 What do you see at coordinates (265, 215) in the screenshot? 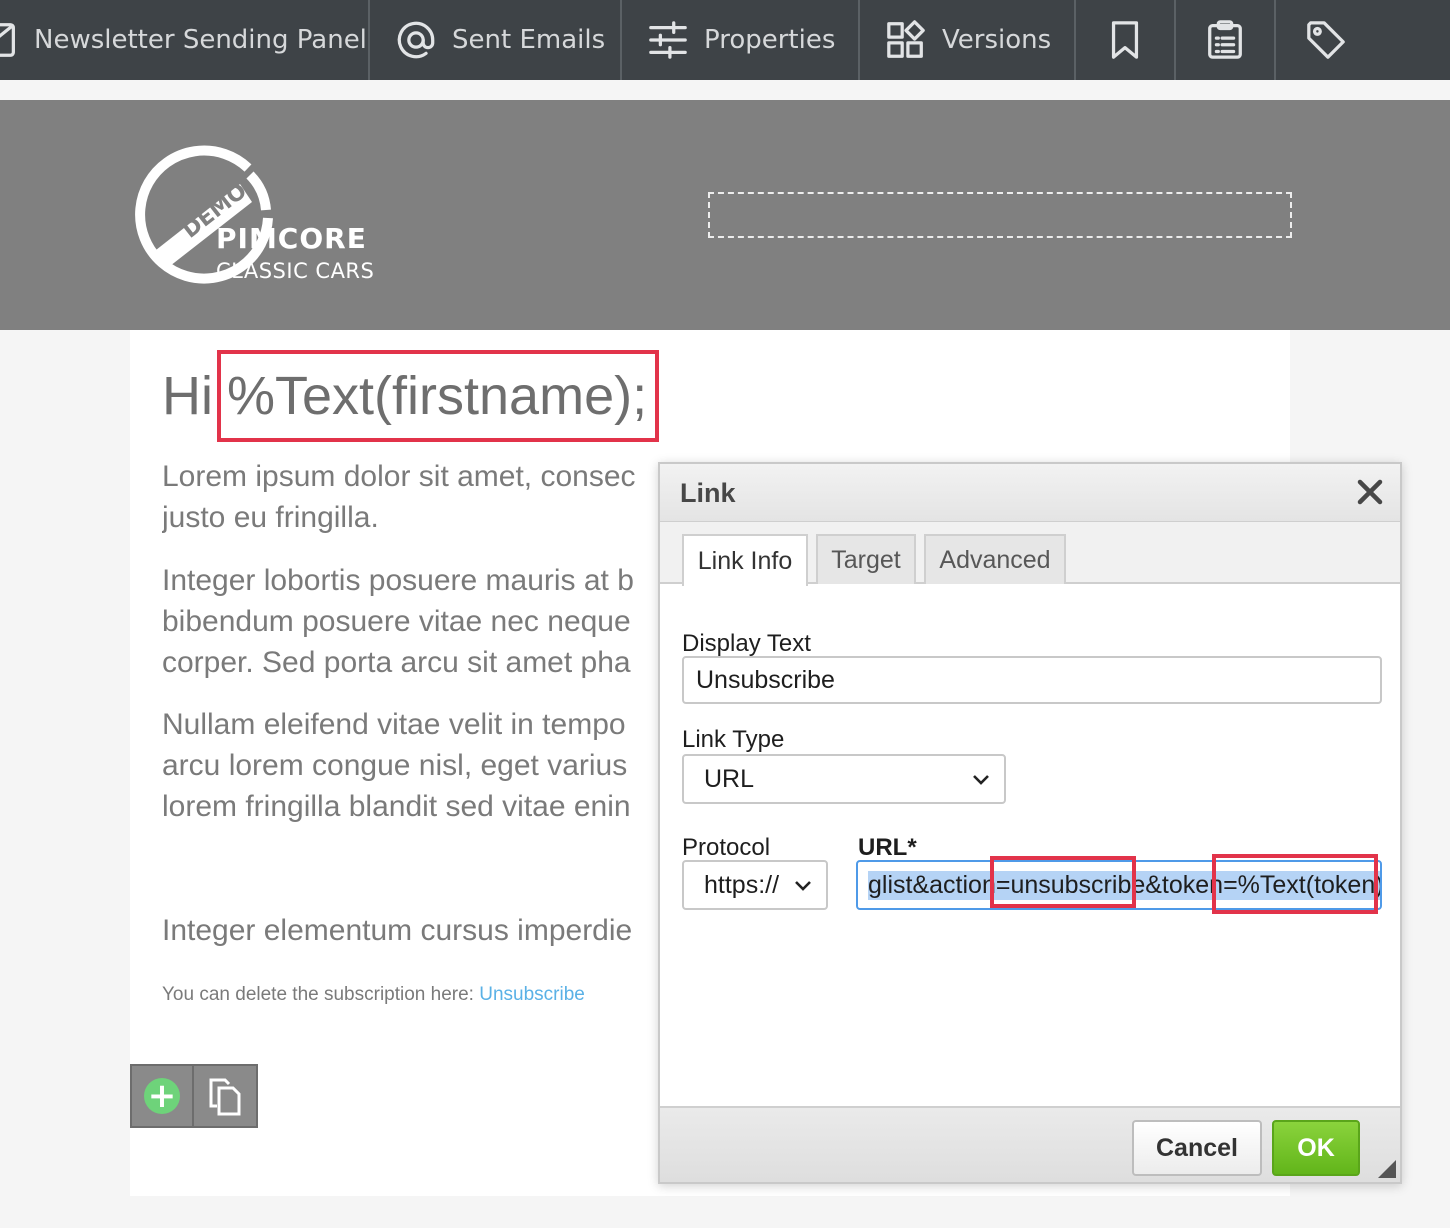
I see `pimcore-classic-cars-logo: DEMO PIMCORE CLASSIC CARS` at bounding box center [265, 215].